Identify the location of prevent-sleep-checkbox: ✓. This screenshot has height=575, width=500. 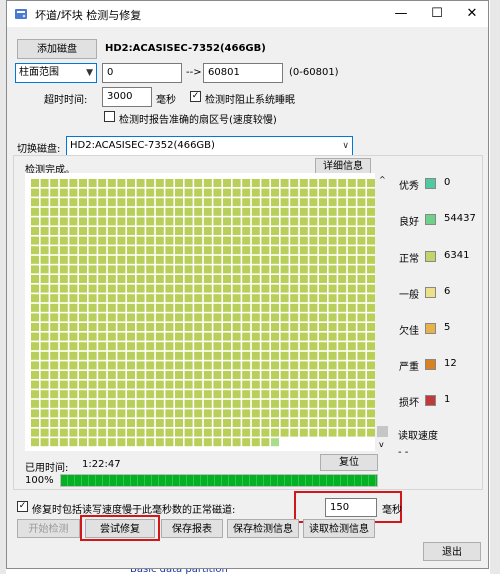
(195, 96).